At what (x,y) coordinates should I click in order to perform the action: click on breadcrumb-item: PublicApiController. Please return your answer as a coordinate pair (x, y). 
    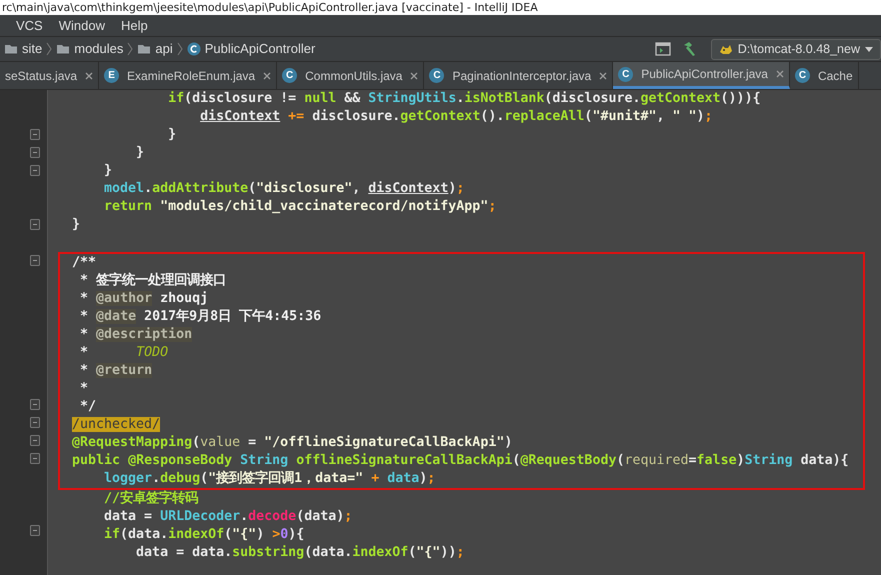
    Looking at the image, I should click on (251, 49).